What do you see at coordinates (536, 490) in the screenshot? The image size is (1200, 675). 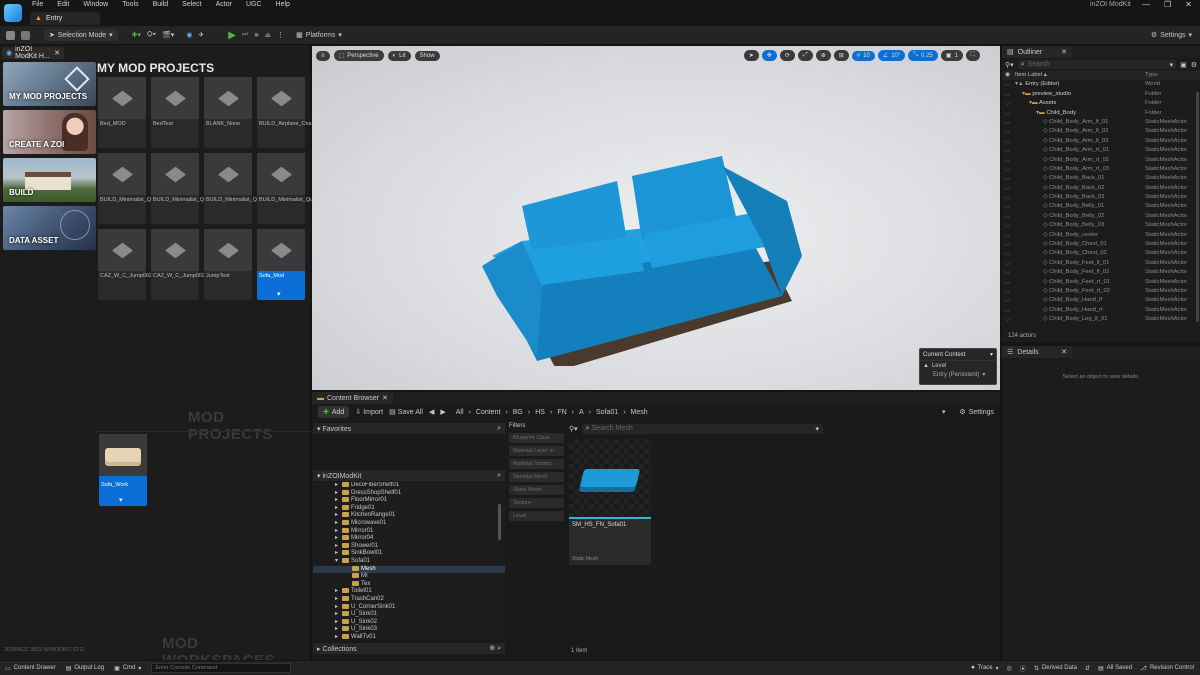 I see `filter-chip: Static Mesh` at bounding box center [536, 490].